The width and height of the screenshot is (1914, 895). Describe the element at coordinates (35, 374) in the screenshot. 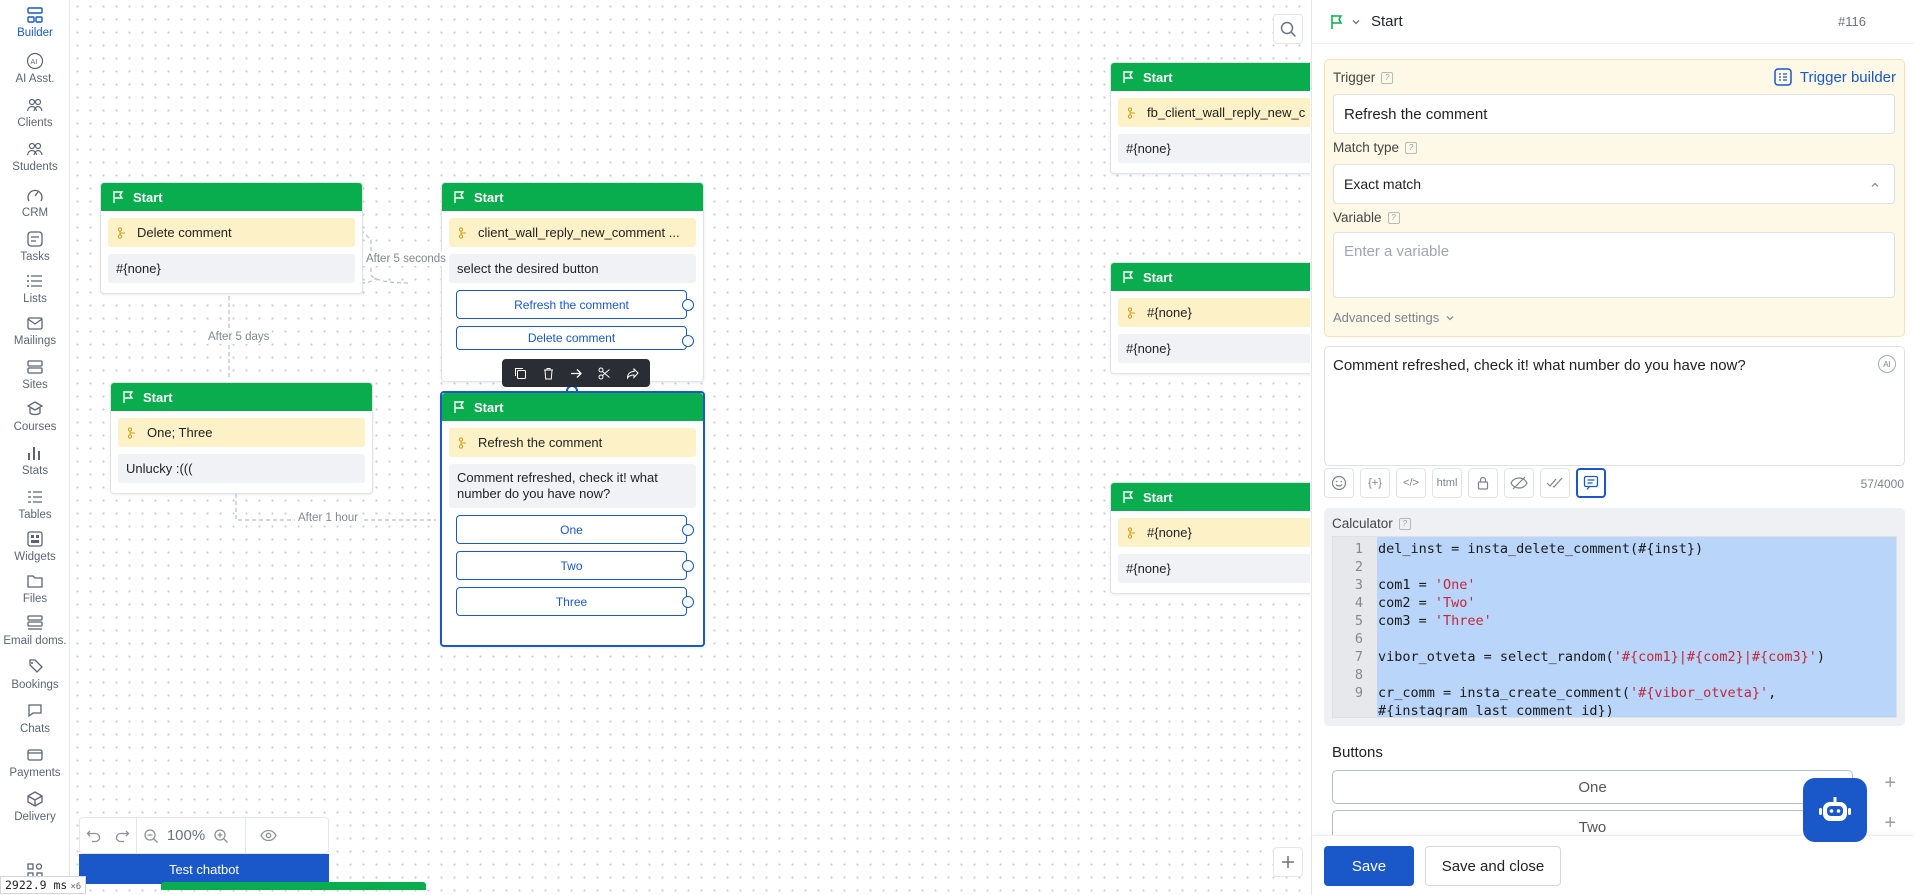

I see `nav-item-sites: Sites` at that location.